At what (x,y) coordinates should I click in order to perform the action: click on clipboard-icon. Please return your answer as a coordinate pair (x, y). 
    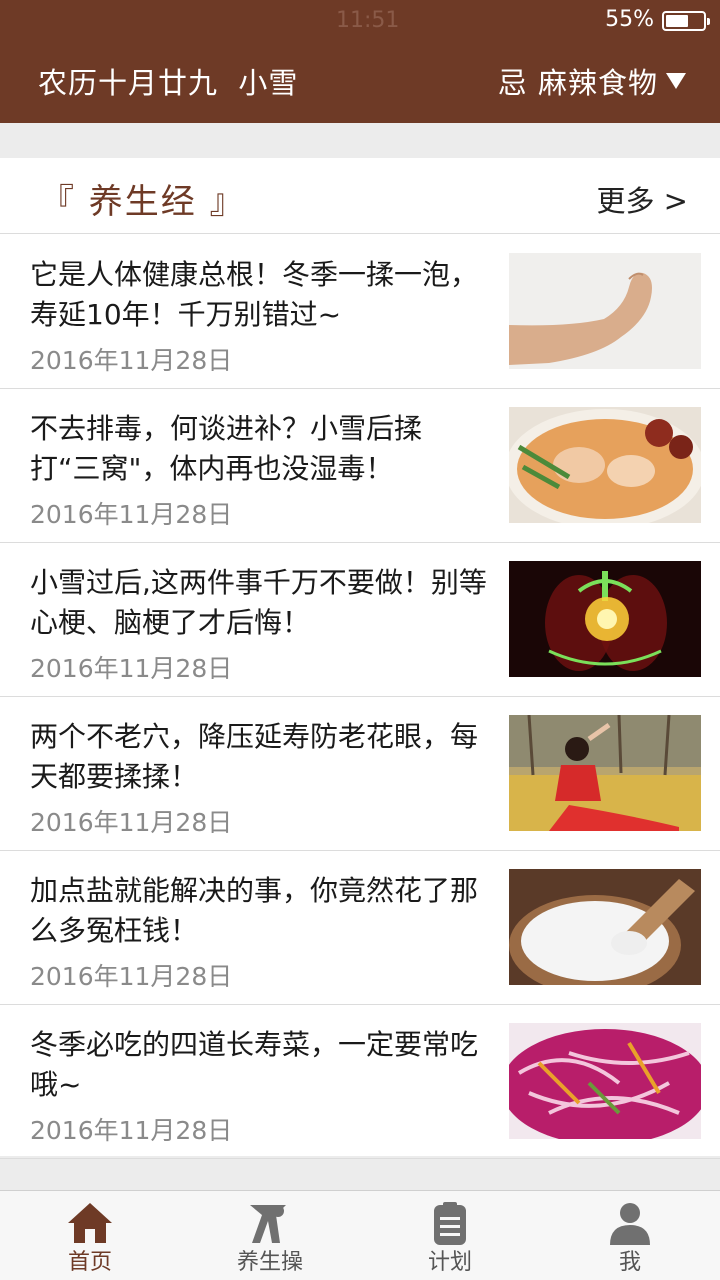
    Looking at the image, I should click on (450, 1223).